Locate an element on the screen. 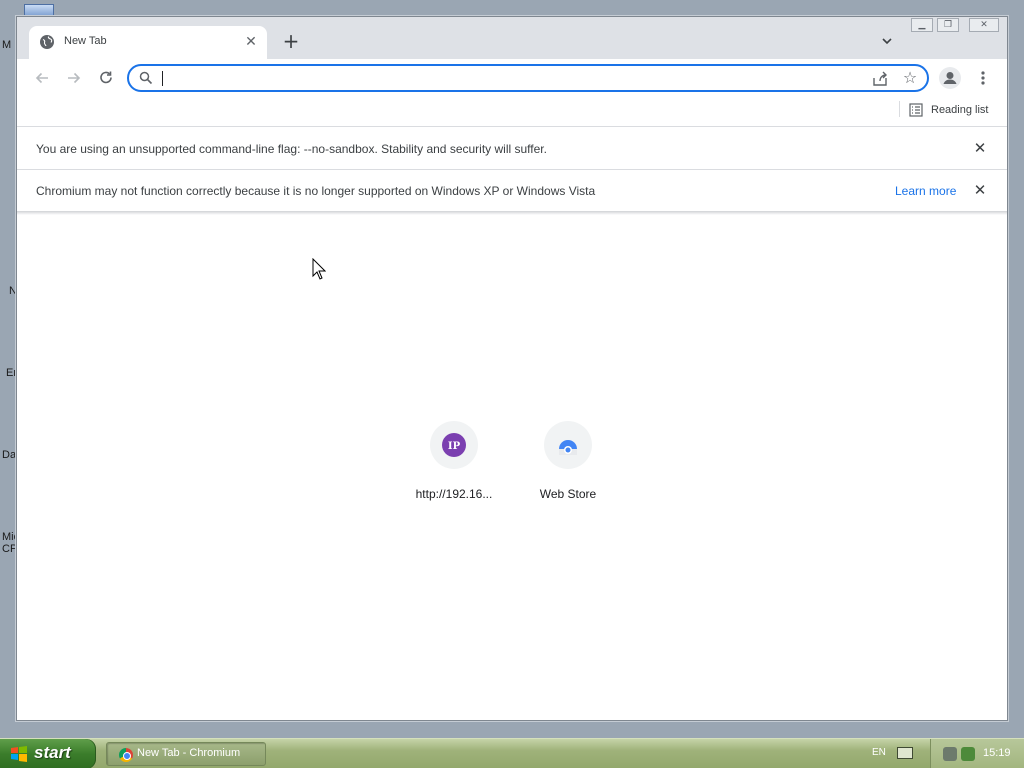 The image size is (1024, 768). desktop-label-fragment: CP is located at coordinates (10, 549).